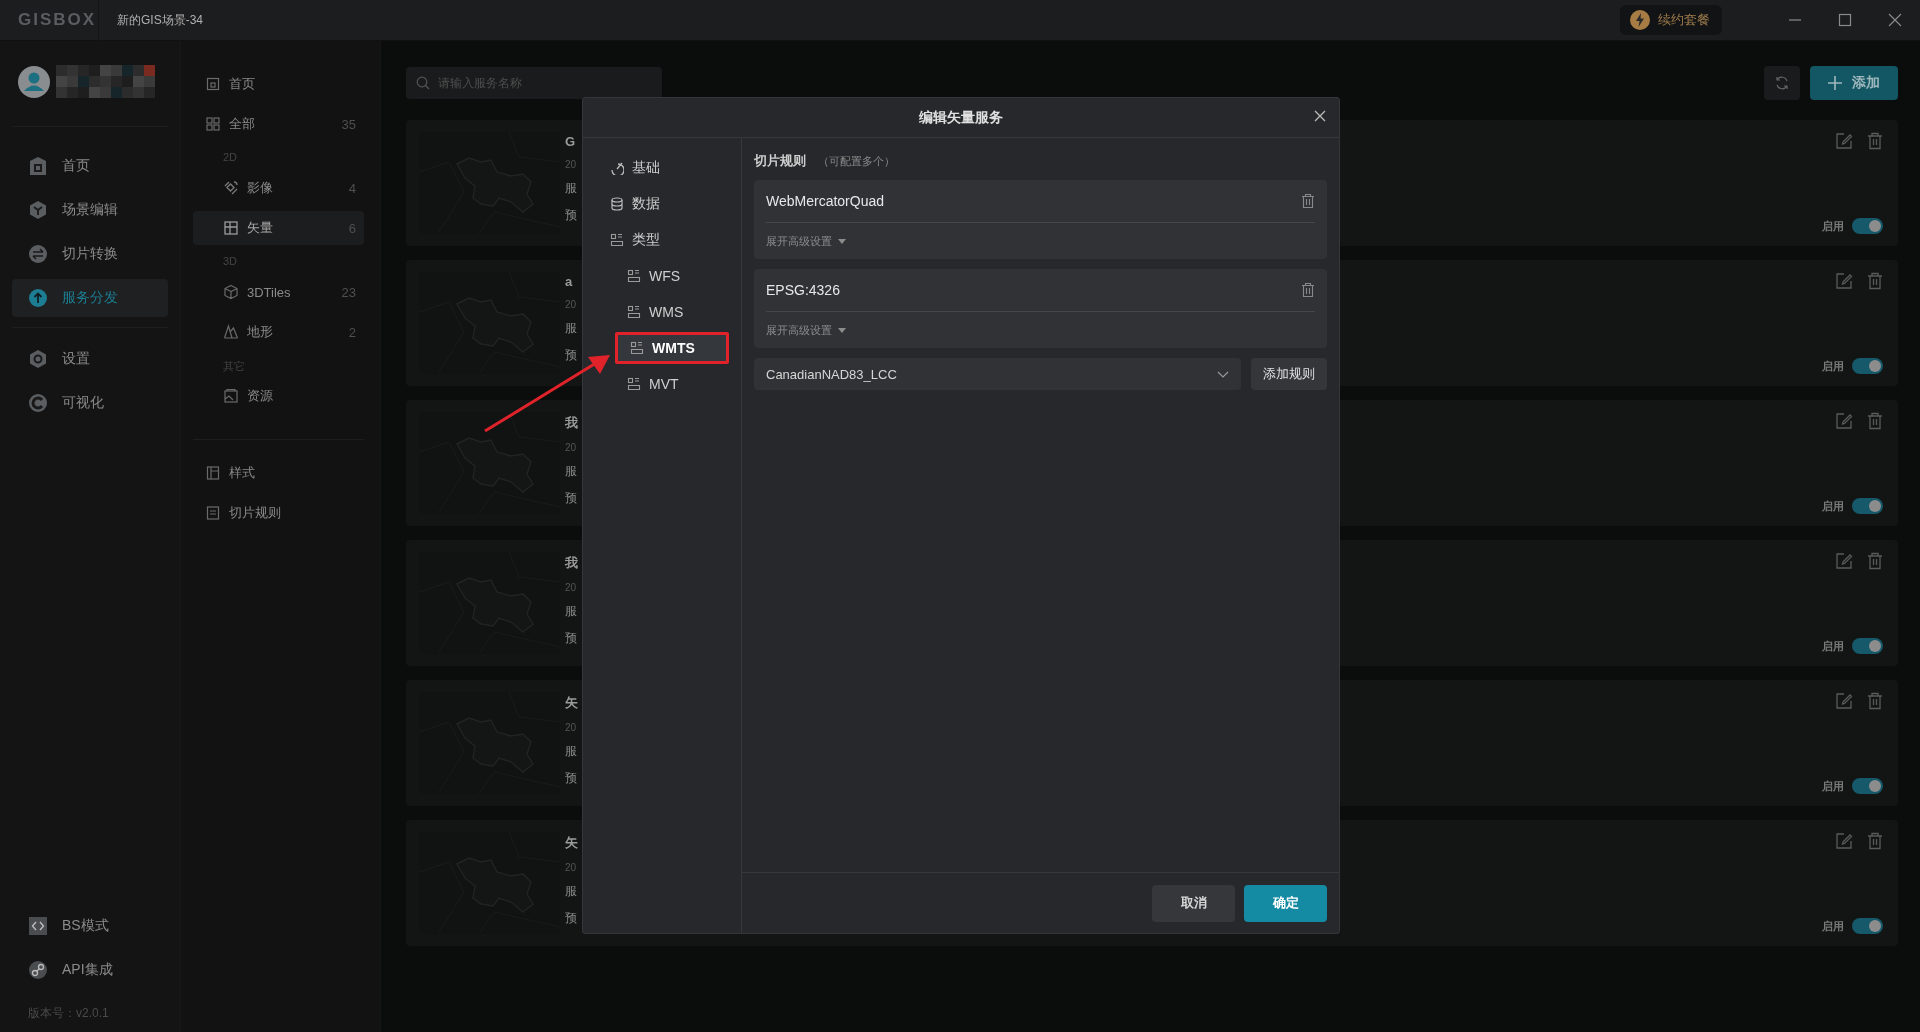 Image resolution: width=1920 pixels, height=1032 pixels. I want to click on satellite-icon, so click(231, 188).